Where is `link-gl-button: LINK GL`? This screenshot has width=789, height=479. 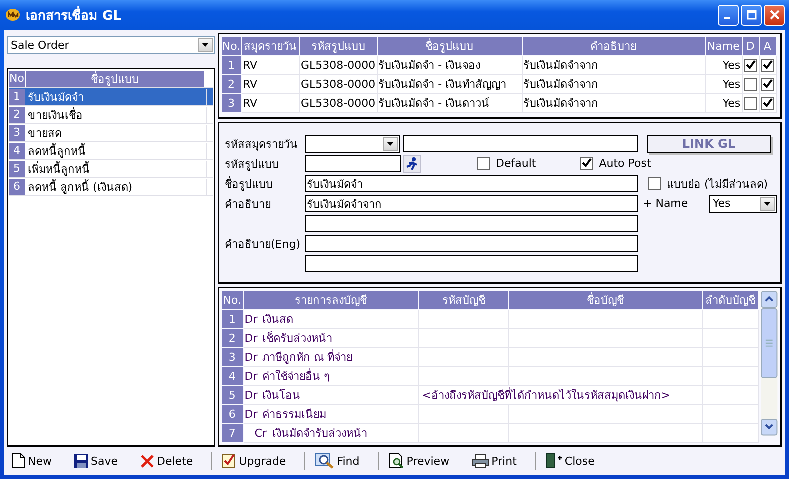 link-gl-button: LINK GL is located at coordinates (709, 143).